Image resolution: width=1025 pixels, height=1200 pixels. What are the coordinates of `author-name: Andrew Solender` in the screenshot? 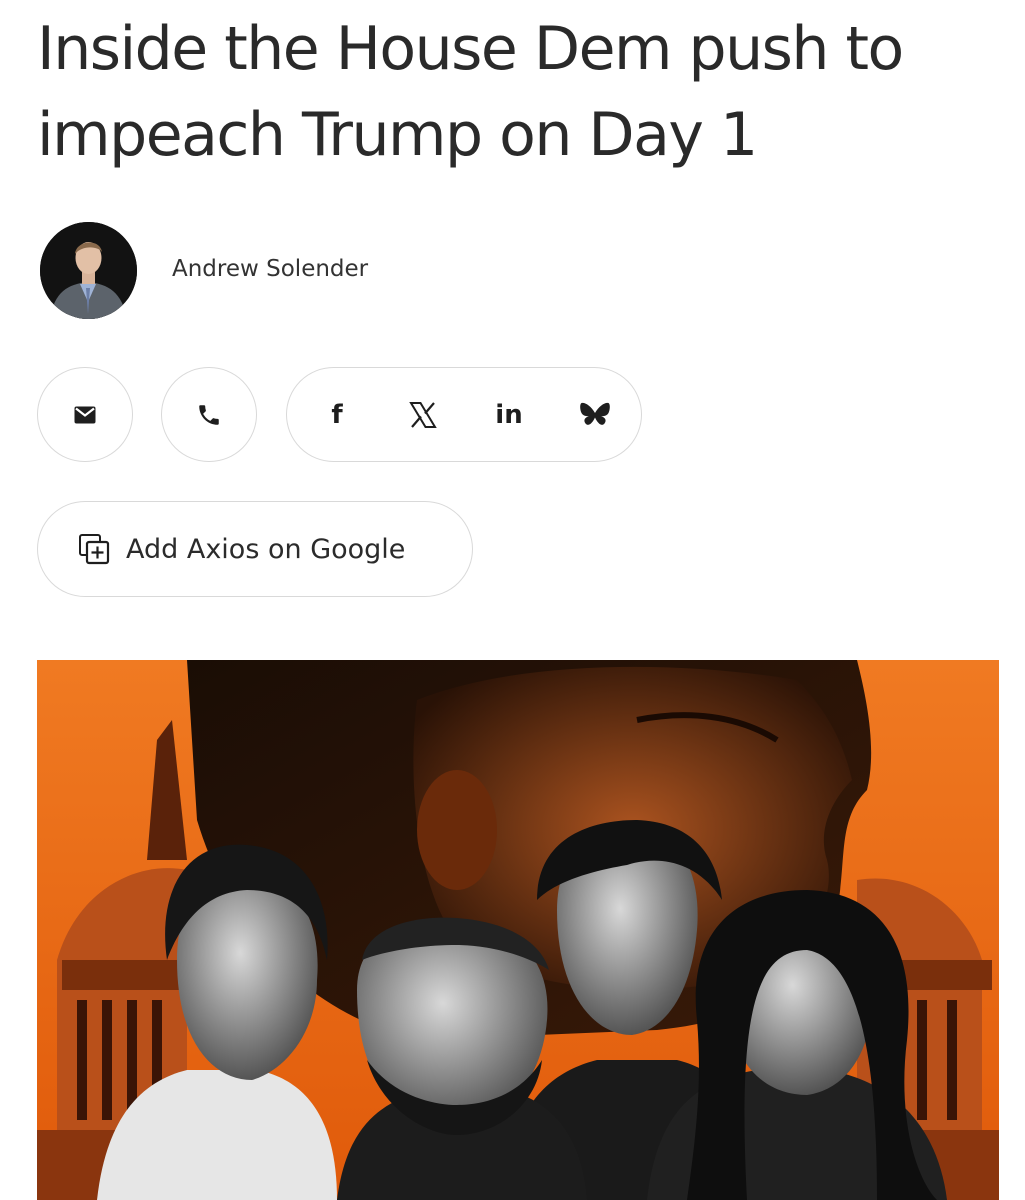 It's located at (270, 269).